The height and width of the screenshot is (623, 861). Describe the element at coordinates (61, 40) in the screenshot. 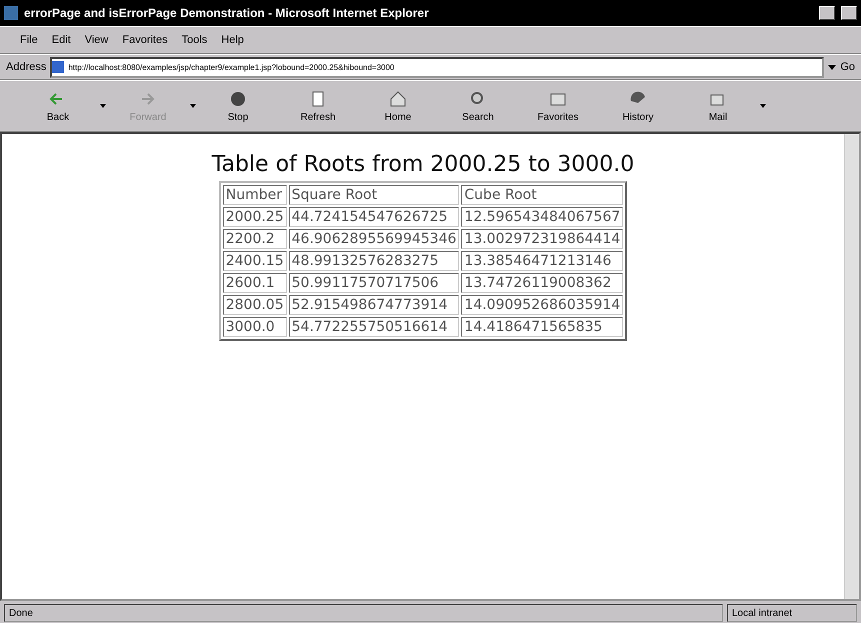

I see `menu-item: Edit` at that location.